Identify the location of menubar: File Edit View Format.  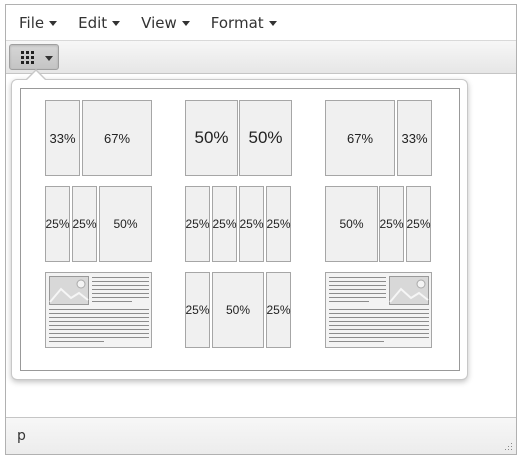
(261, 23).